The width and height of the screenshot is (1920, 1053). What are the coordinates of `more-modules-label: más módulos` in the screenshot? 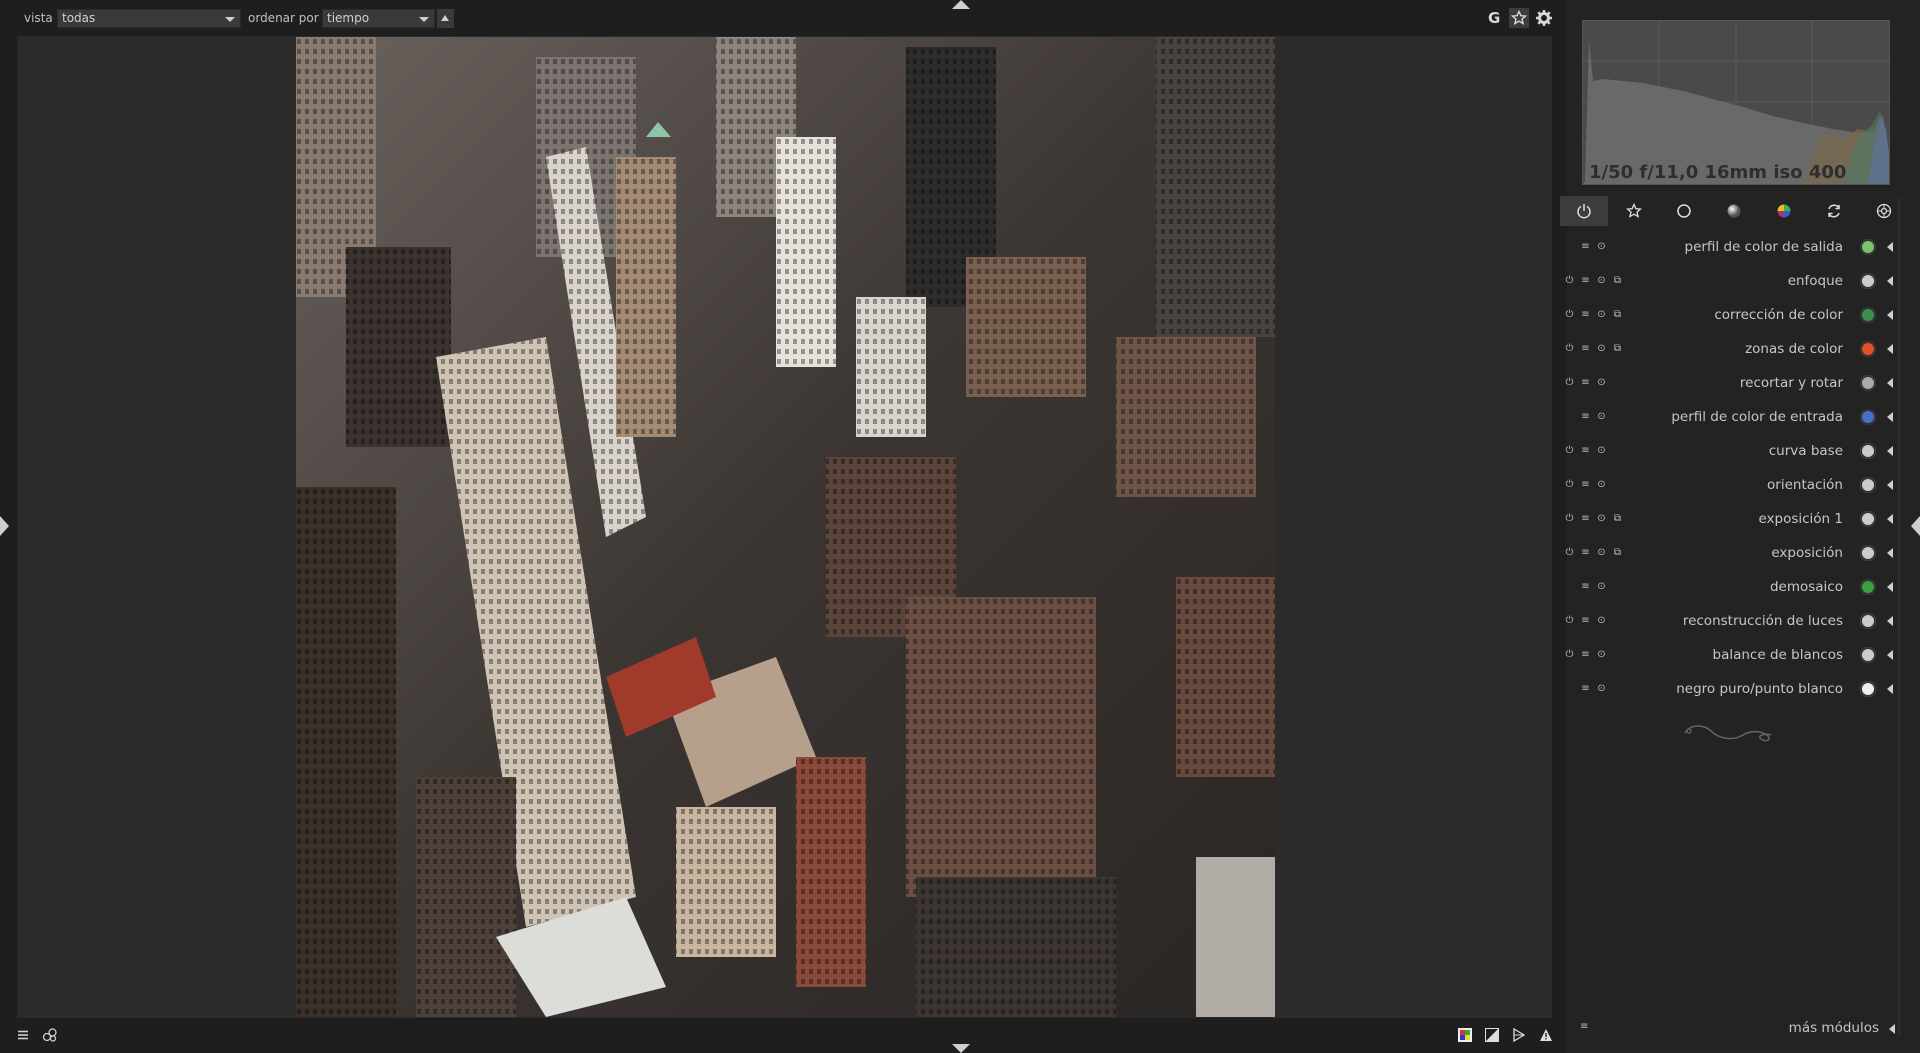 It's located at (1833, 1028).